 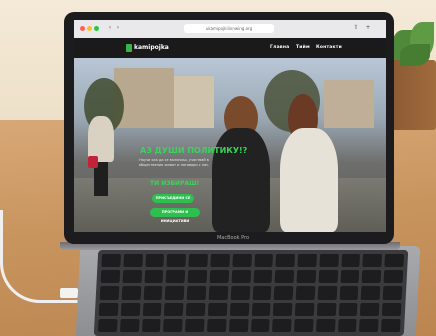 I want to click on programs-button: ПРОГРАМИ И ИНИЦИАТИВИ, so click(x=175, y=215).